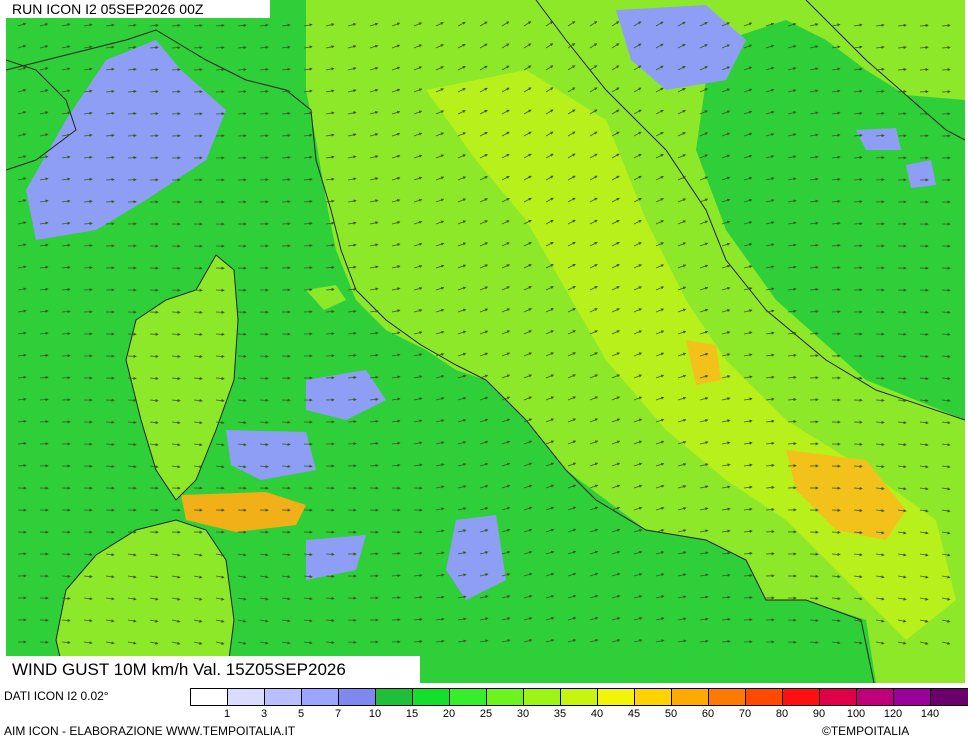  I want to click on colorbar-tick-label: 60, so click(708, 714).